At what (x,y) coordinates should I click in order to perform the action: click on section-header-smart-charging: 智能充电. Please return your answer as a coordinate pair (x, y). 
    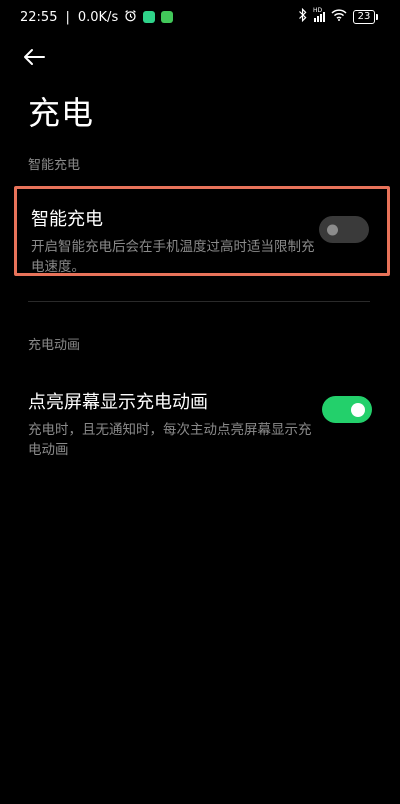
    Looking at the image, I should click on (54, 165).